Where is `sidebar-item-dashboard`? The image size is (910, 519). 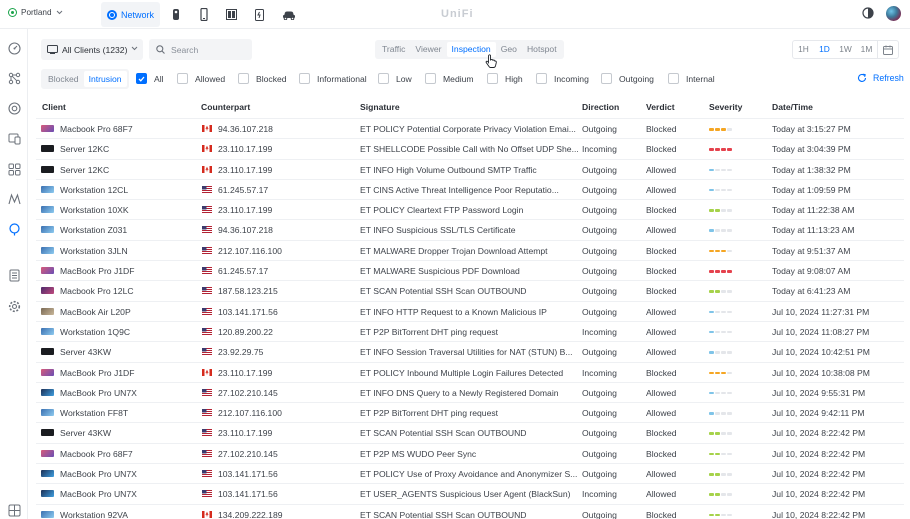 sidebar-item-dashboard is located at coordinates (14, 48).